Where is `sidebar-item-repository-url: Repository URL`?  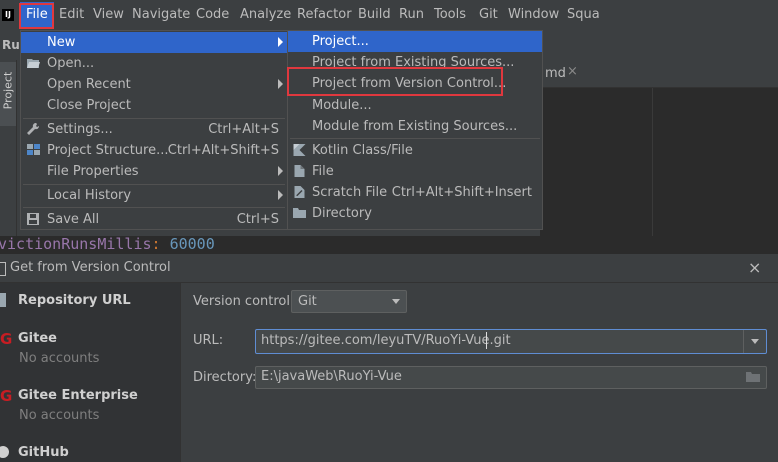 sidebar-item-repository-url: Repository URL is located at coordinates (90, 305).